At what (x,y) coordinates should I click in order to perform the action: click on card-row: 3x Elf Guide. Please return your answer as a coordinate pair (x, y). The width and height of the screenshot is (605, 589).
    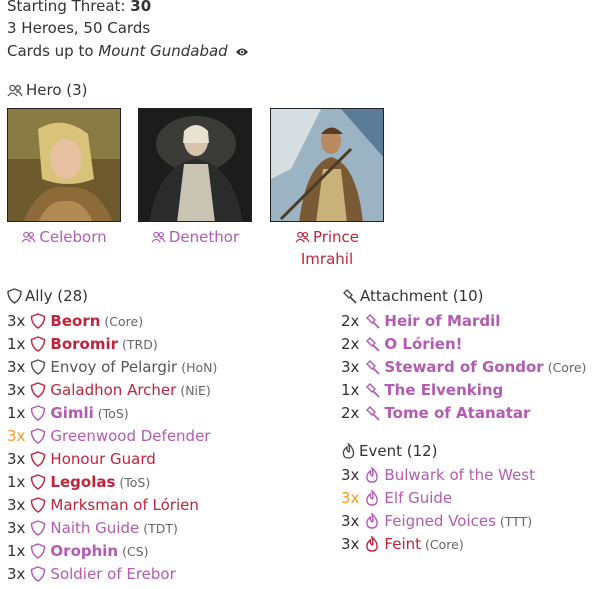
    Looking at the image, I should click on (396, 498).